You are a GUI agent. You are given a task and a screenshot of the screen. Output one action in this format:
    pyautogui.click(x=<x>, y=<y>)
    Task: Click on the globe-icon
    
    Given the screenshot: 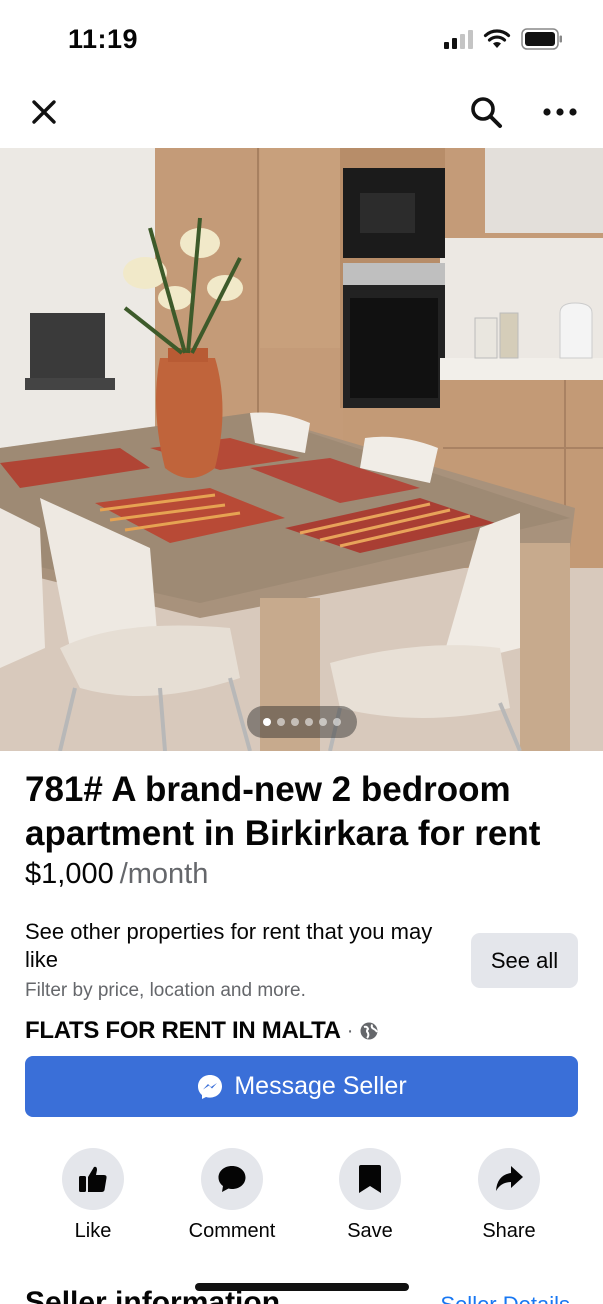 What is the action you would take?
    pyautogui.click(x=369, y=1031)
    